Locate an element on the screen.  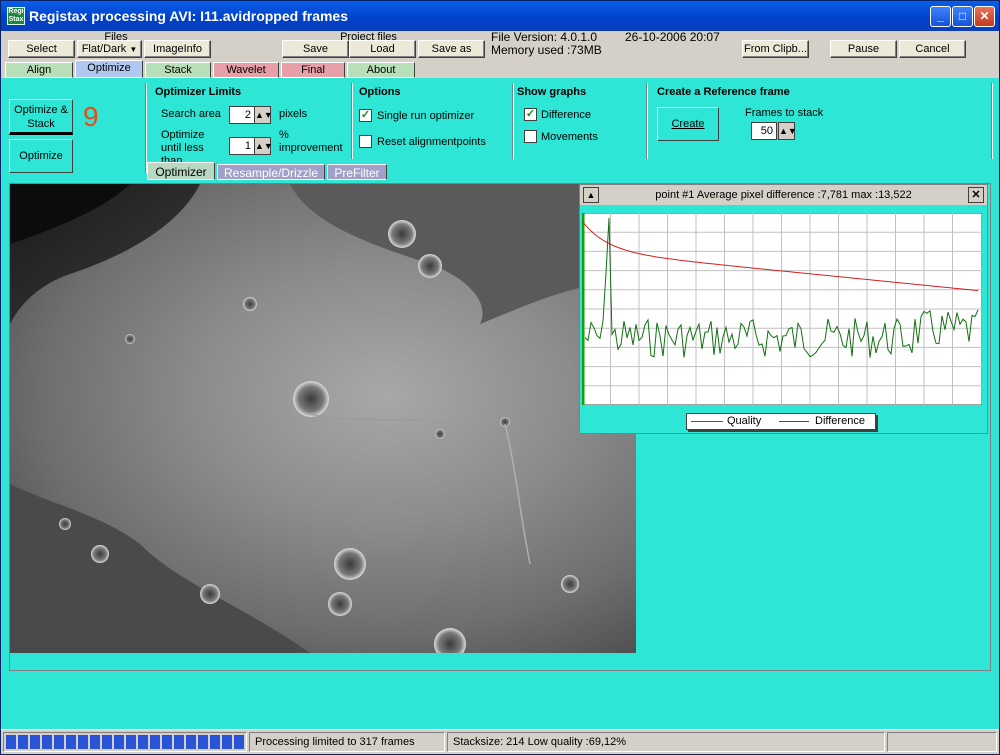
frames-to-stack-spinner: ▲▼ is located at coordinates (787, 131).